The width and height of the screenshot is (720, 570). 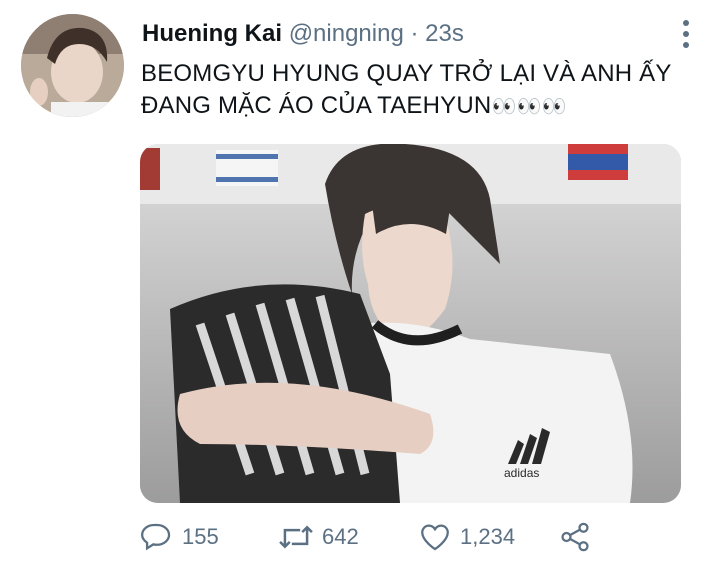 I want to click on avatar, so click(x=72, y=65).